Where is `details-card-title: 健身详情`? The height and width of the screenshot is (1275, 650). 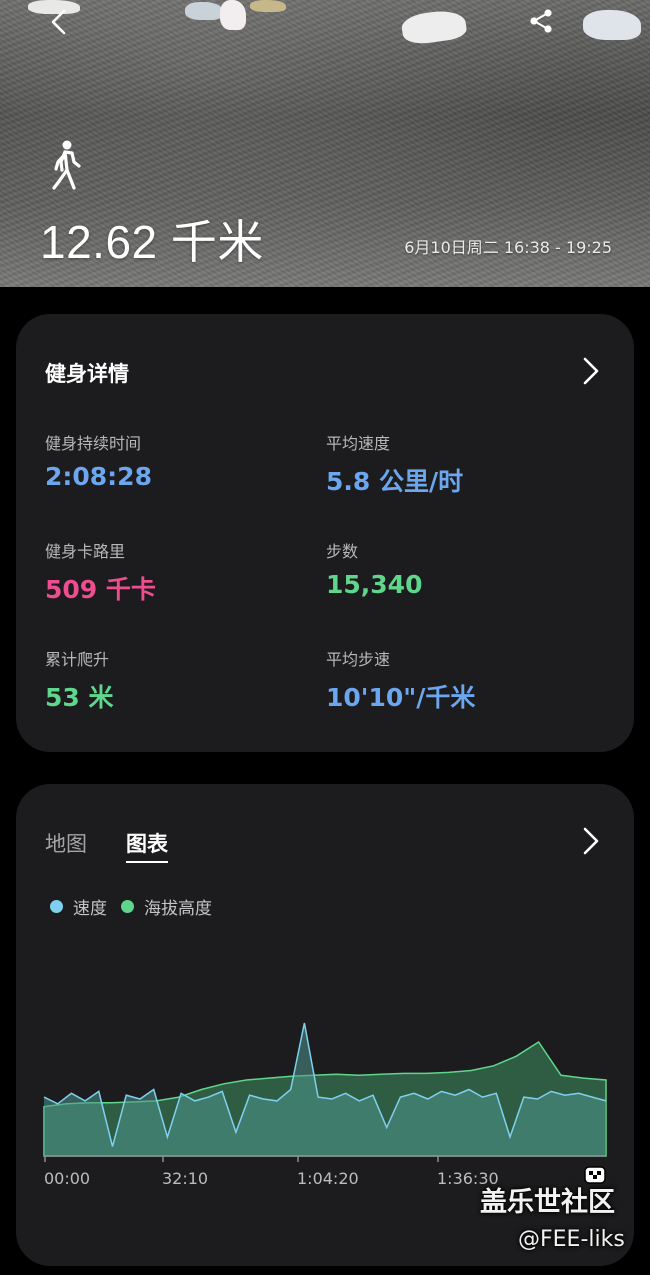
details-card-title: 健身详情 is located at coordinates (87, 374).